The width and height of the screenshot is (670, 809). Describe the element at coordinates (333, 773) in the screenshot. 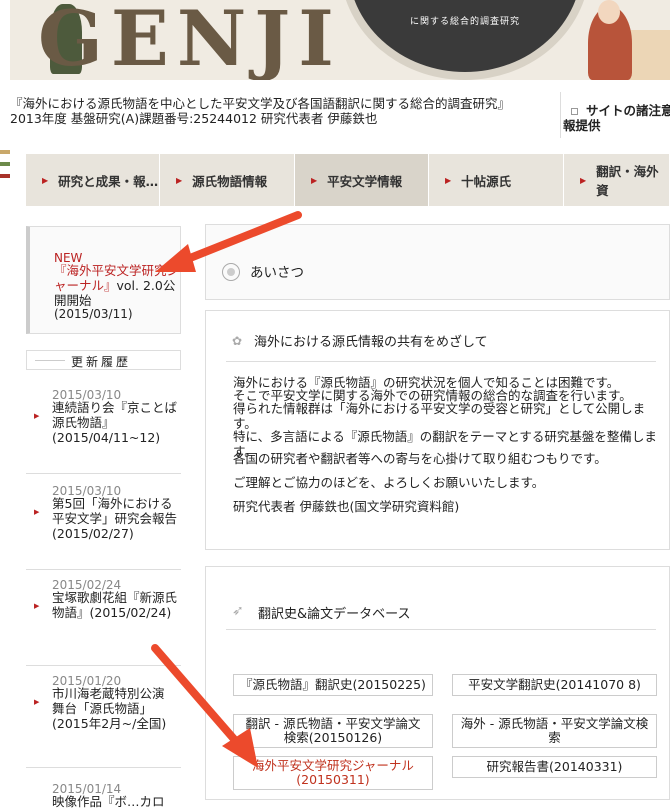

I see `journal-button: 海外平安文学研究ジャーナル(20150311)` at that location.